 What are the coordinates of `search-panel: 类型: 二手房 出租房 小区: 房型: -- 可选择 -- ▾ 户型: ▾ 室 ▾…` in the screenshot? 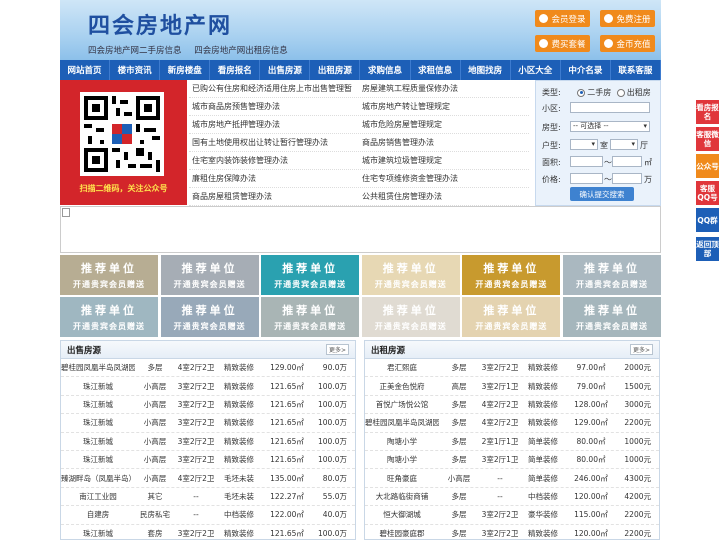 It's located at (598, 143).